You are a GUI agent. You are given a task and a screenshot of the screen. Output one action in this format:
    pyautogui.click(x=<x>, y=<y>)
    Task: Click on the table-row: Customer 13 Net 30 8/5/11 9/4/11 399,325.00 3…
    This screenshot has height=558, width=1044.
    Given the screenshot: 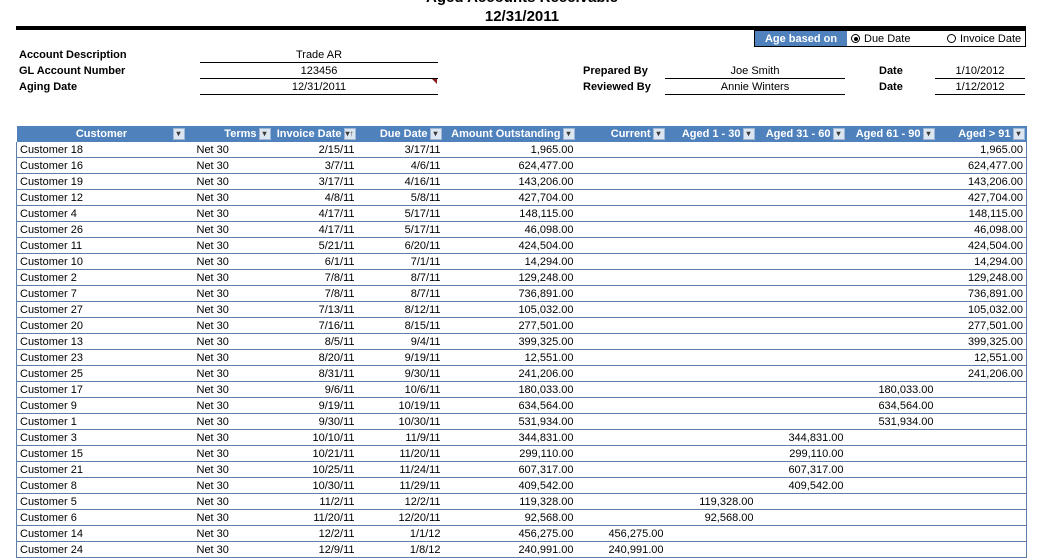 What is the action you would take?
    pyautogui.click(x=521, y=341)
    